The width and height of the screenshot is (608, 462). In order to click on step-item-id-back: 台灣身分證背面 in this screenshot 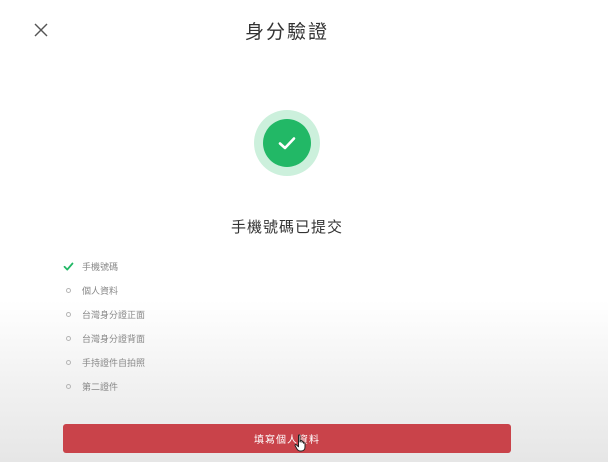, I will do `click(103, 338)`.